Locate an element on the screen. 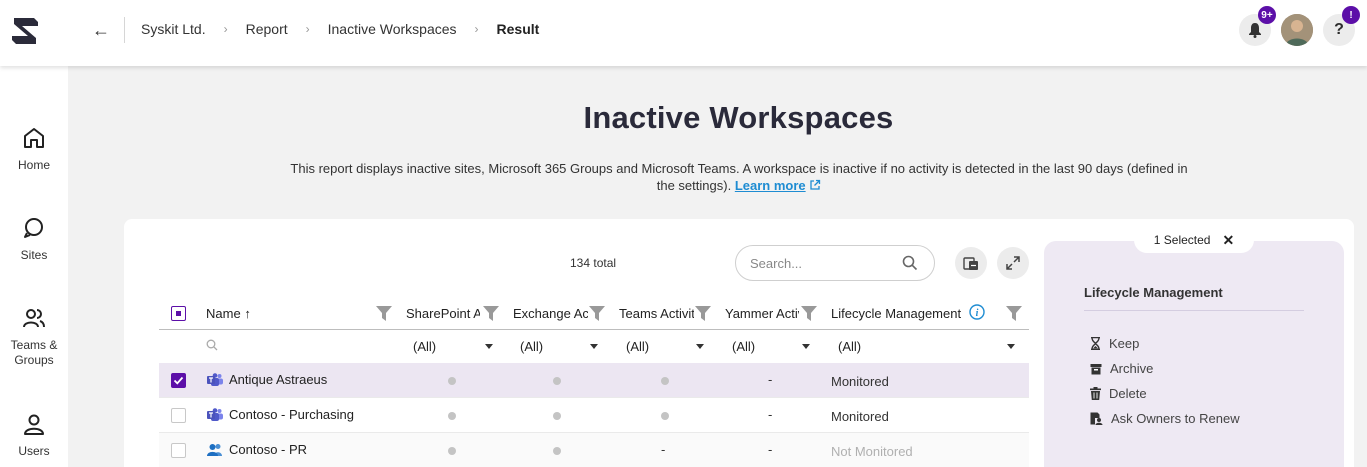 The image size is (1367, 467). sidebar-item-users: Users is located at coordinates (34, 435).